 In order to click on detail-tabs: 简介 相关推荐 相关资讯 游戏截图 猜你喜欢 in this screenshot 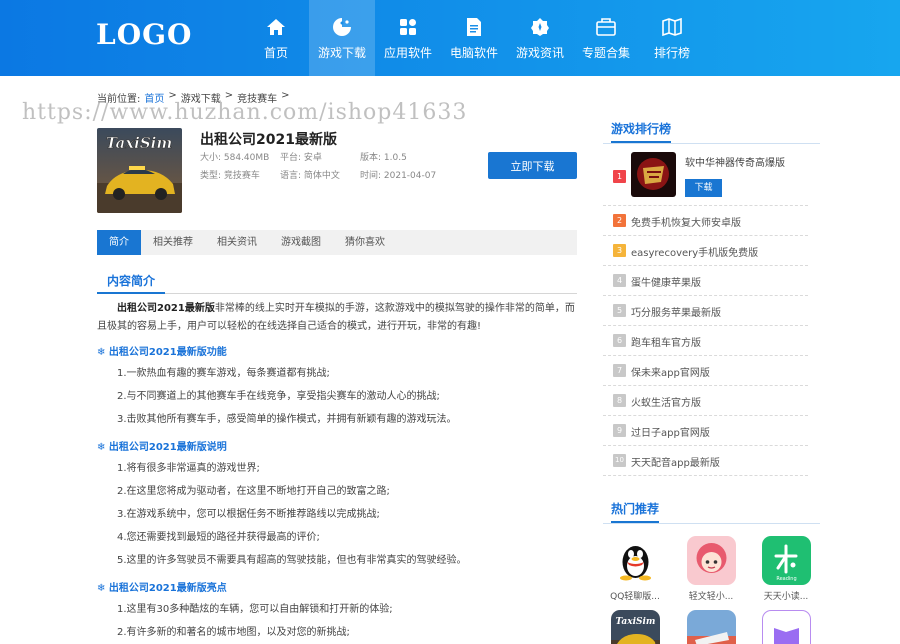, I will do `click(337, 242)`.